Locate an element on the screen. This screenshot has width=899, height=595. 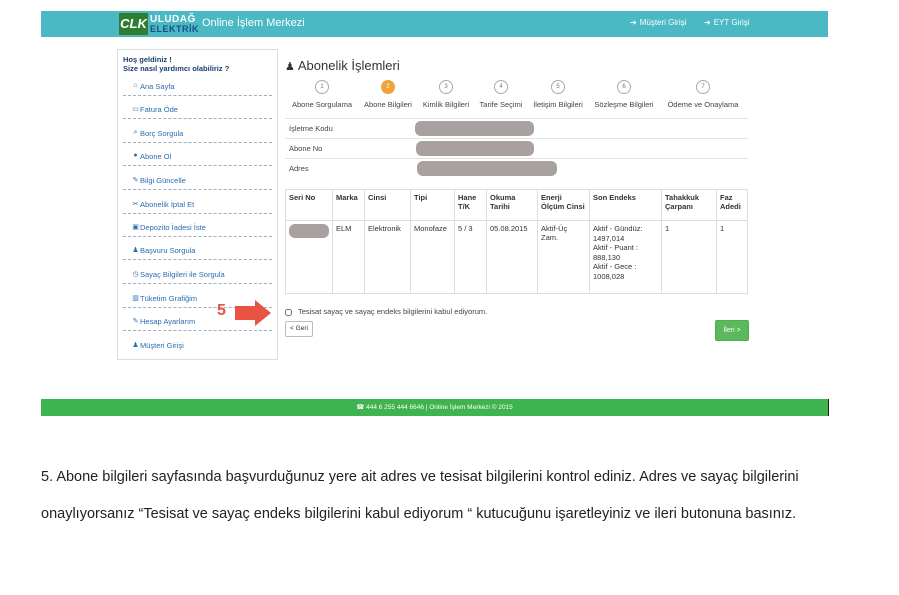
info-label: Adres is located at coordinates (299, 168).